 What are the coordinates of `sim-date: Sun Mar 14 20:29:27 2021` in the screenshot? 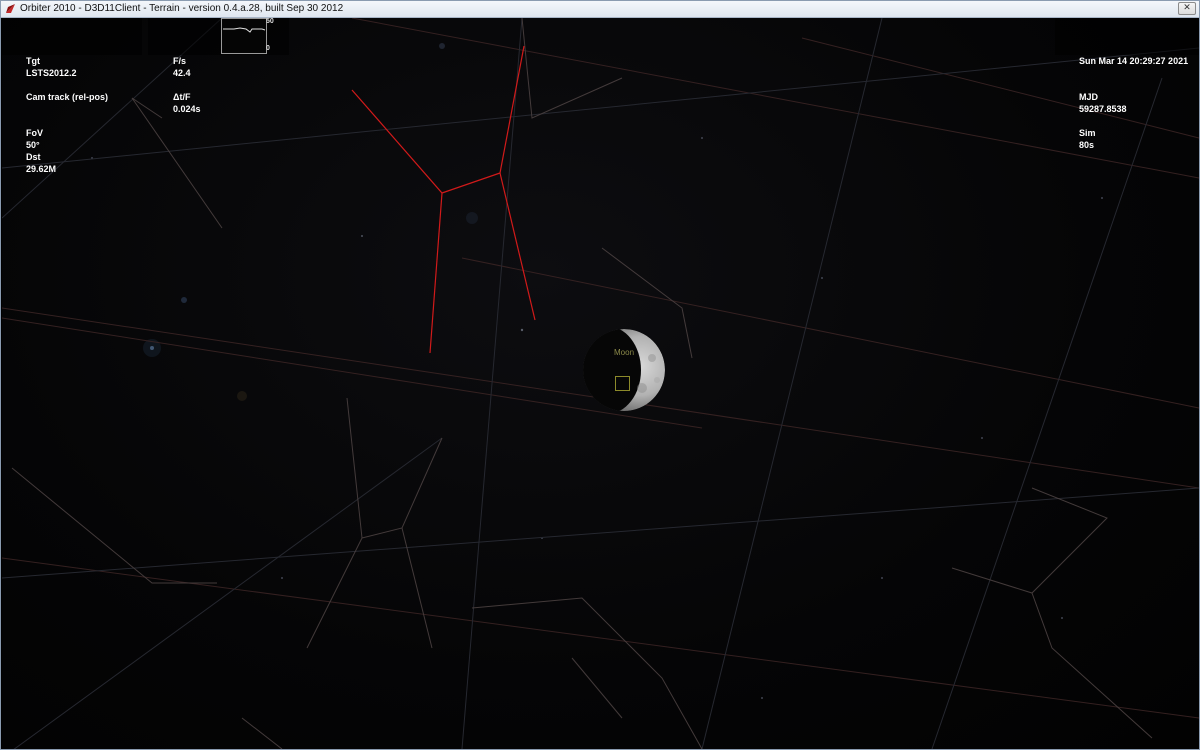 It's located at (1134, 61).